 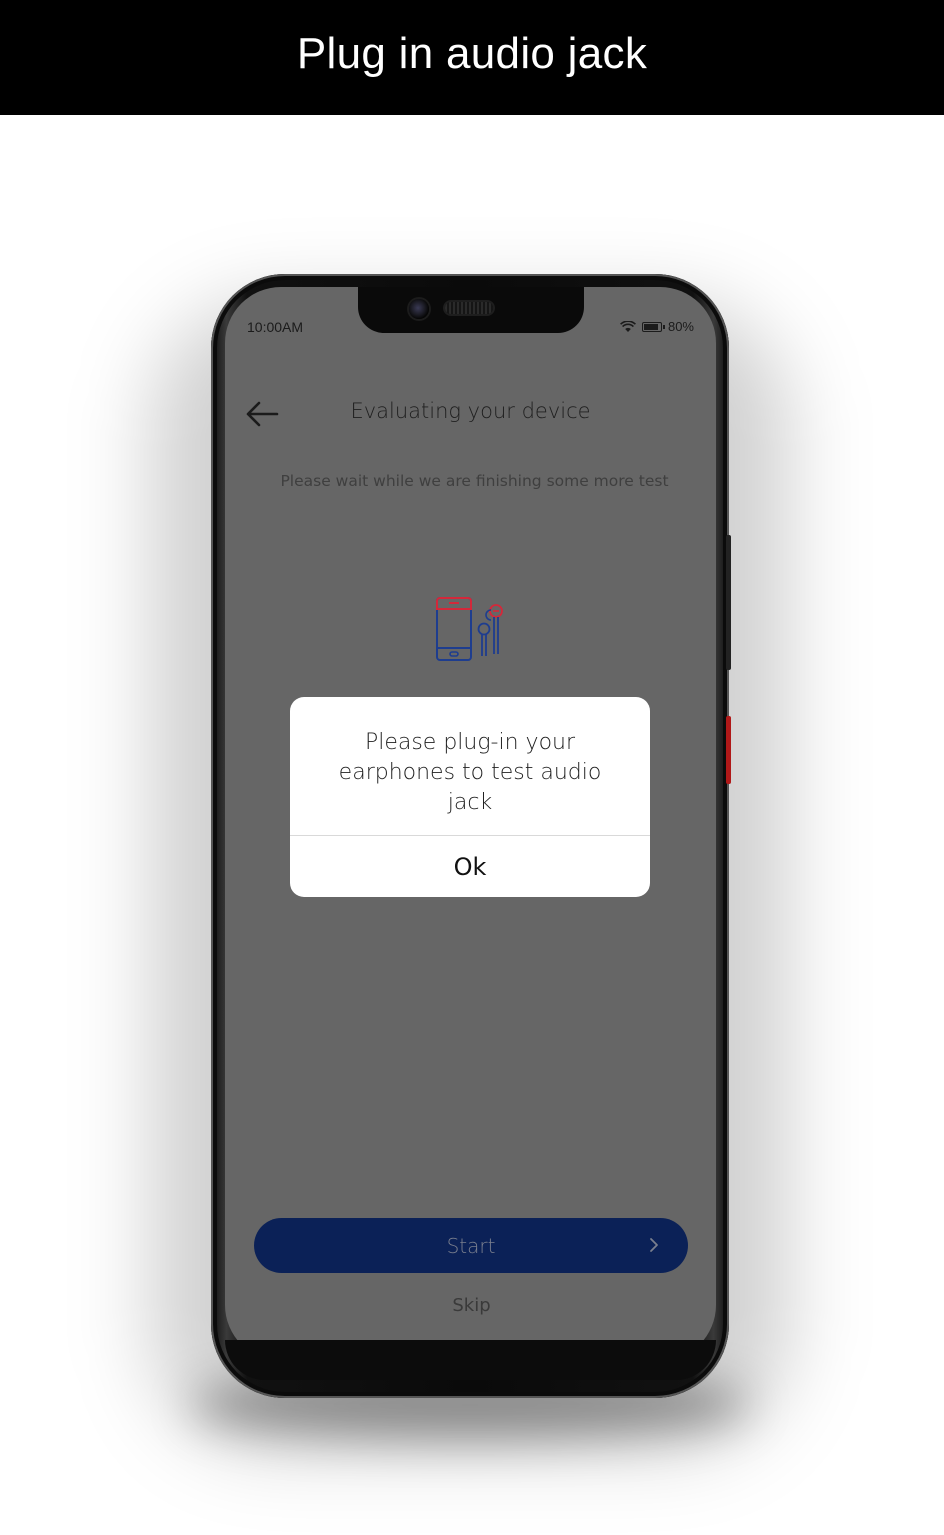 I want to click on front-camera-icon, so click(x=419, y=309).